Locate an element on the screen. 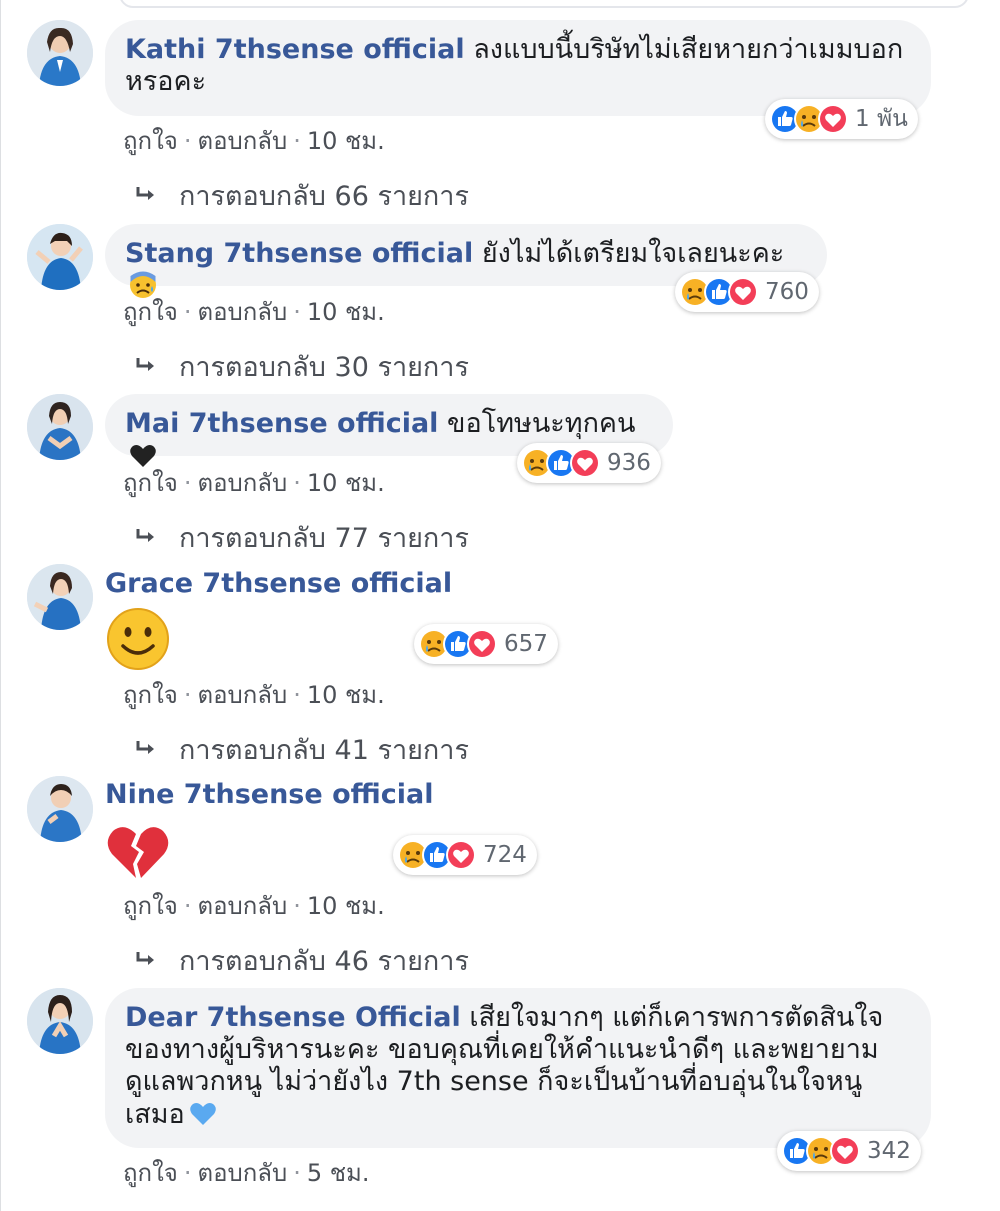  replies-count: การตอบกลับ 30 รายการ is located at coordinates (324, 367).